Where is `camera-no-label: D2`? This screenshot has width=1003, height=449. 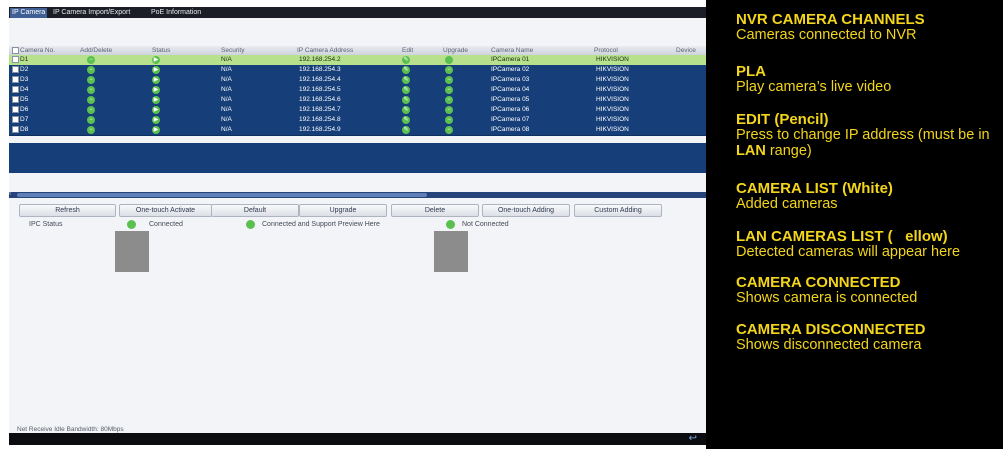 camera-no-label: D2 is located at coordinates (24, 69).